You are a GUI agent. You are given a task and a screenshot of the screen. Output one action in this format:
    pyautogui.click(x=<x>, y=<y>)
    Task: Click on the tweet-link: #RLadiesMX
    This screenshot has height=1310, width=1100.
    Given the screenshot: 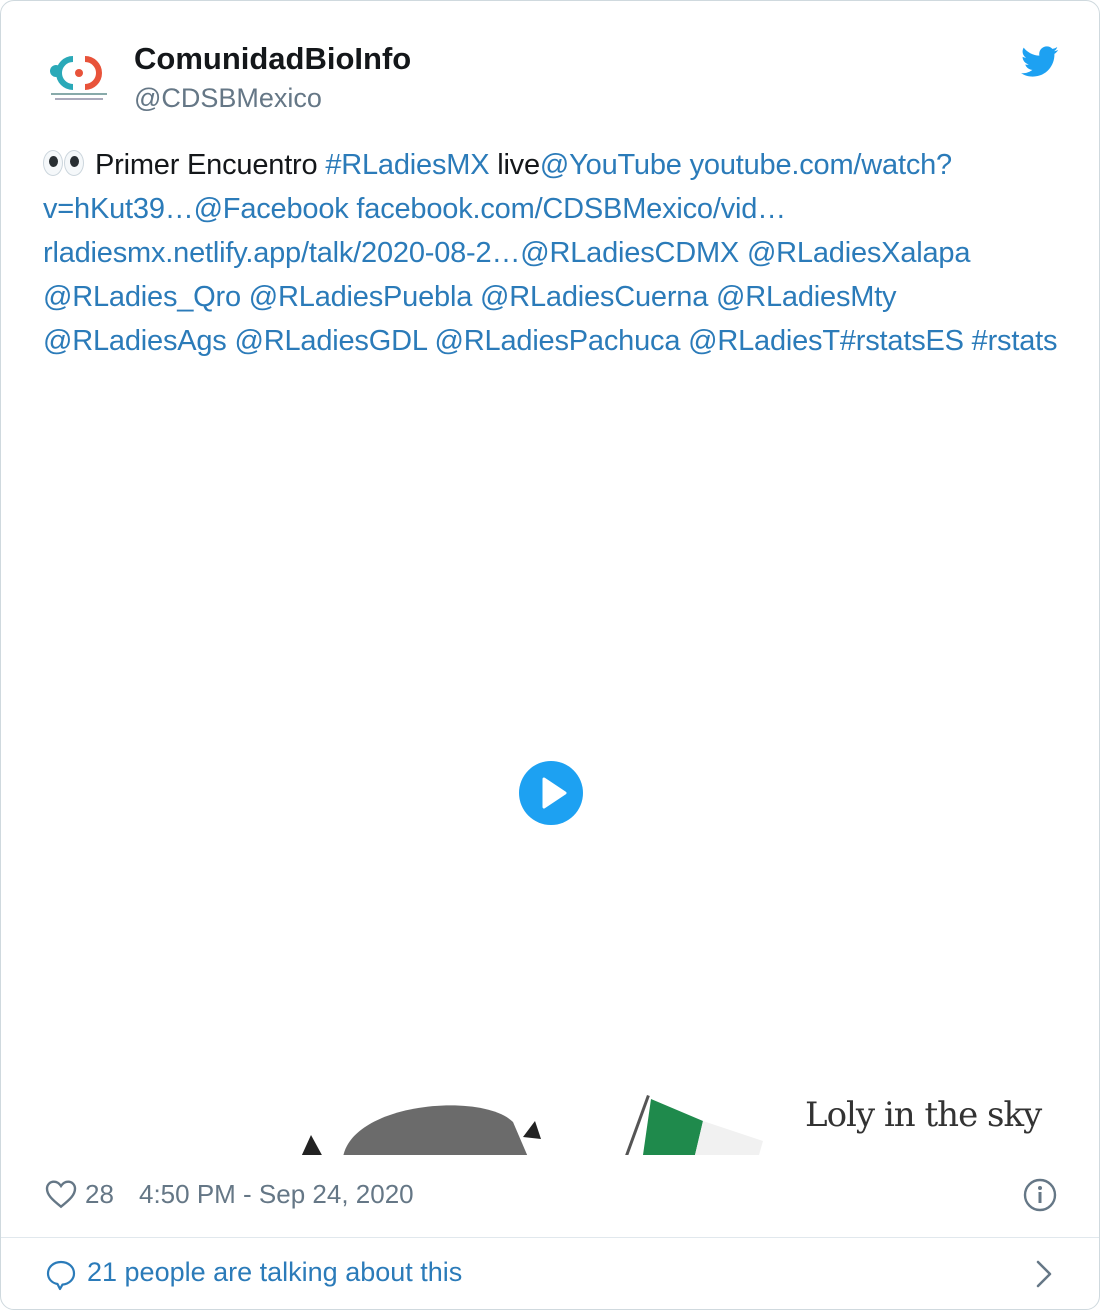 What is the action you would take?
    pyautogui.click(x=407, y=165)
    